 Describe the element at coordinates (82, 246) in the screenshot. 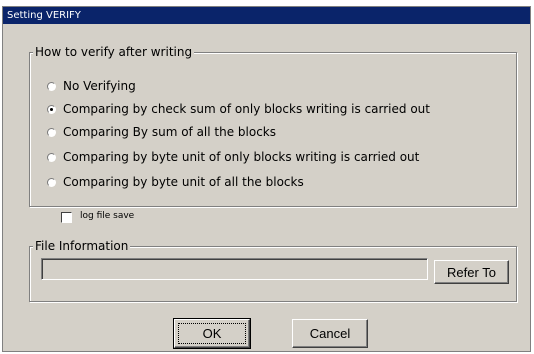

I see `file-information-legend: File Information` at that location.